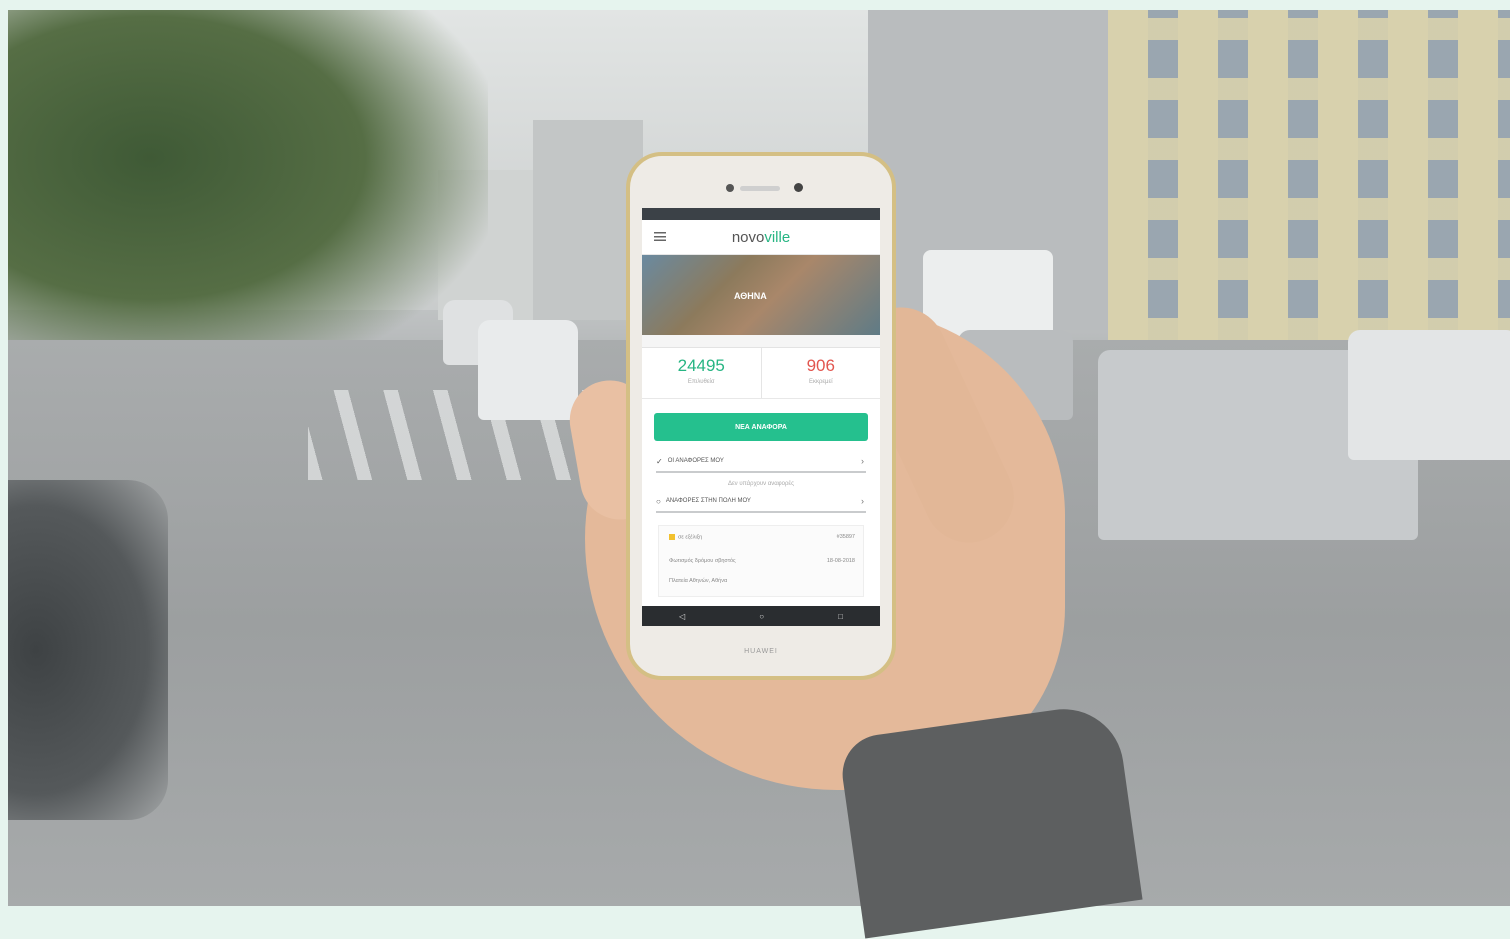  What do you see at coordinates (659, 461) in the screenshot?
I see `check-icon: ✓` at bounding box center [659, 461].